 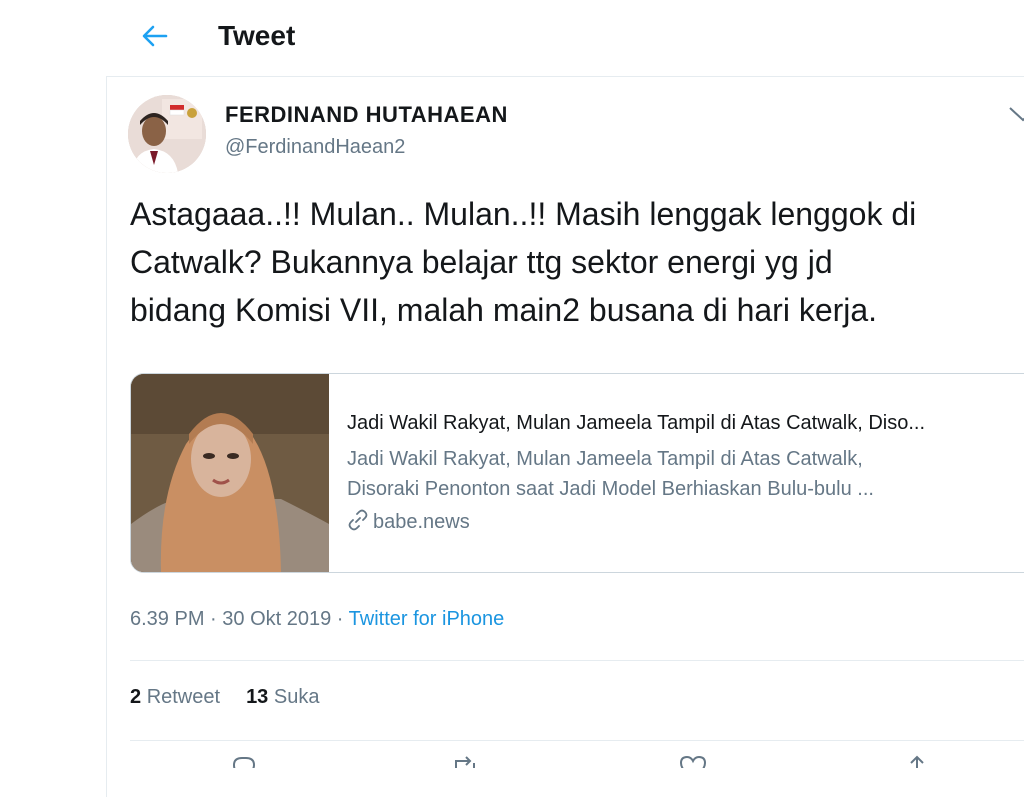 I want to click on tweet-date: 30 Okt 2019, so click(x=276, y=619).